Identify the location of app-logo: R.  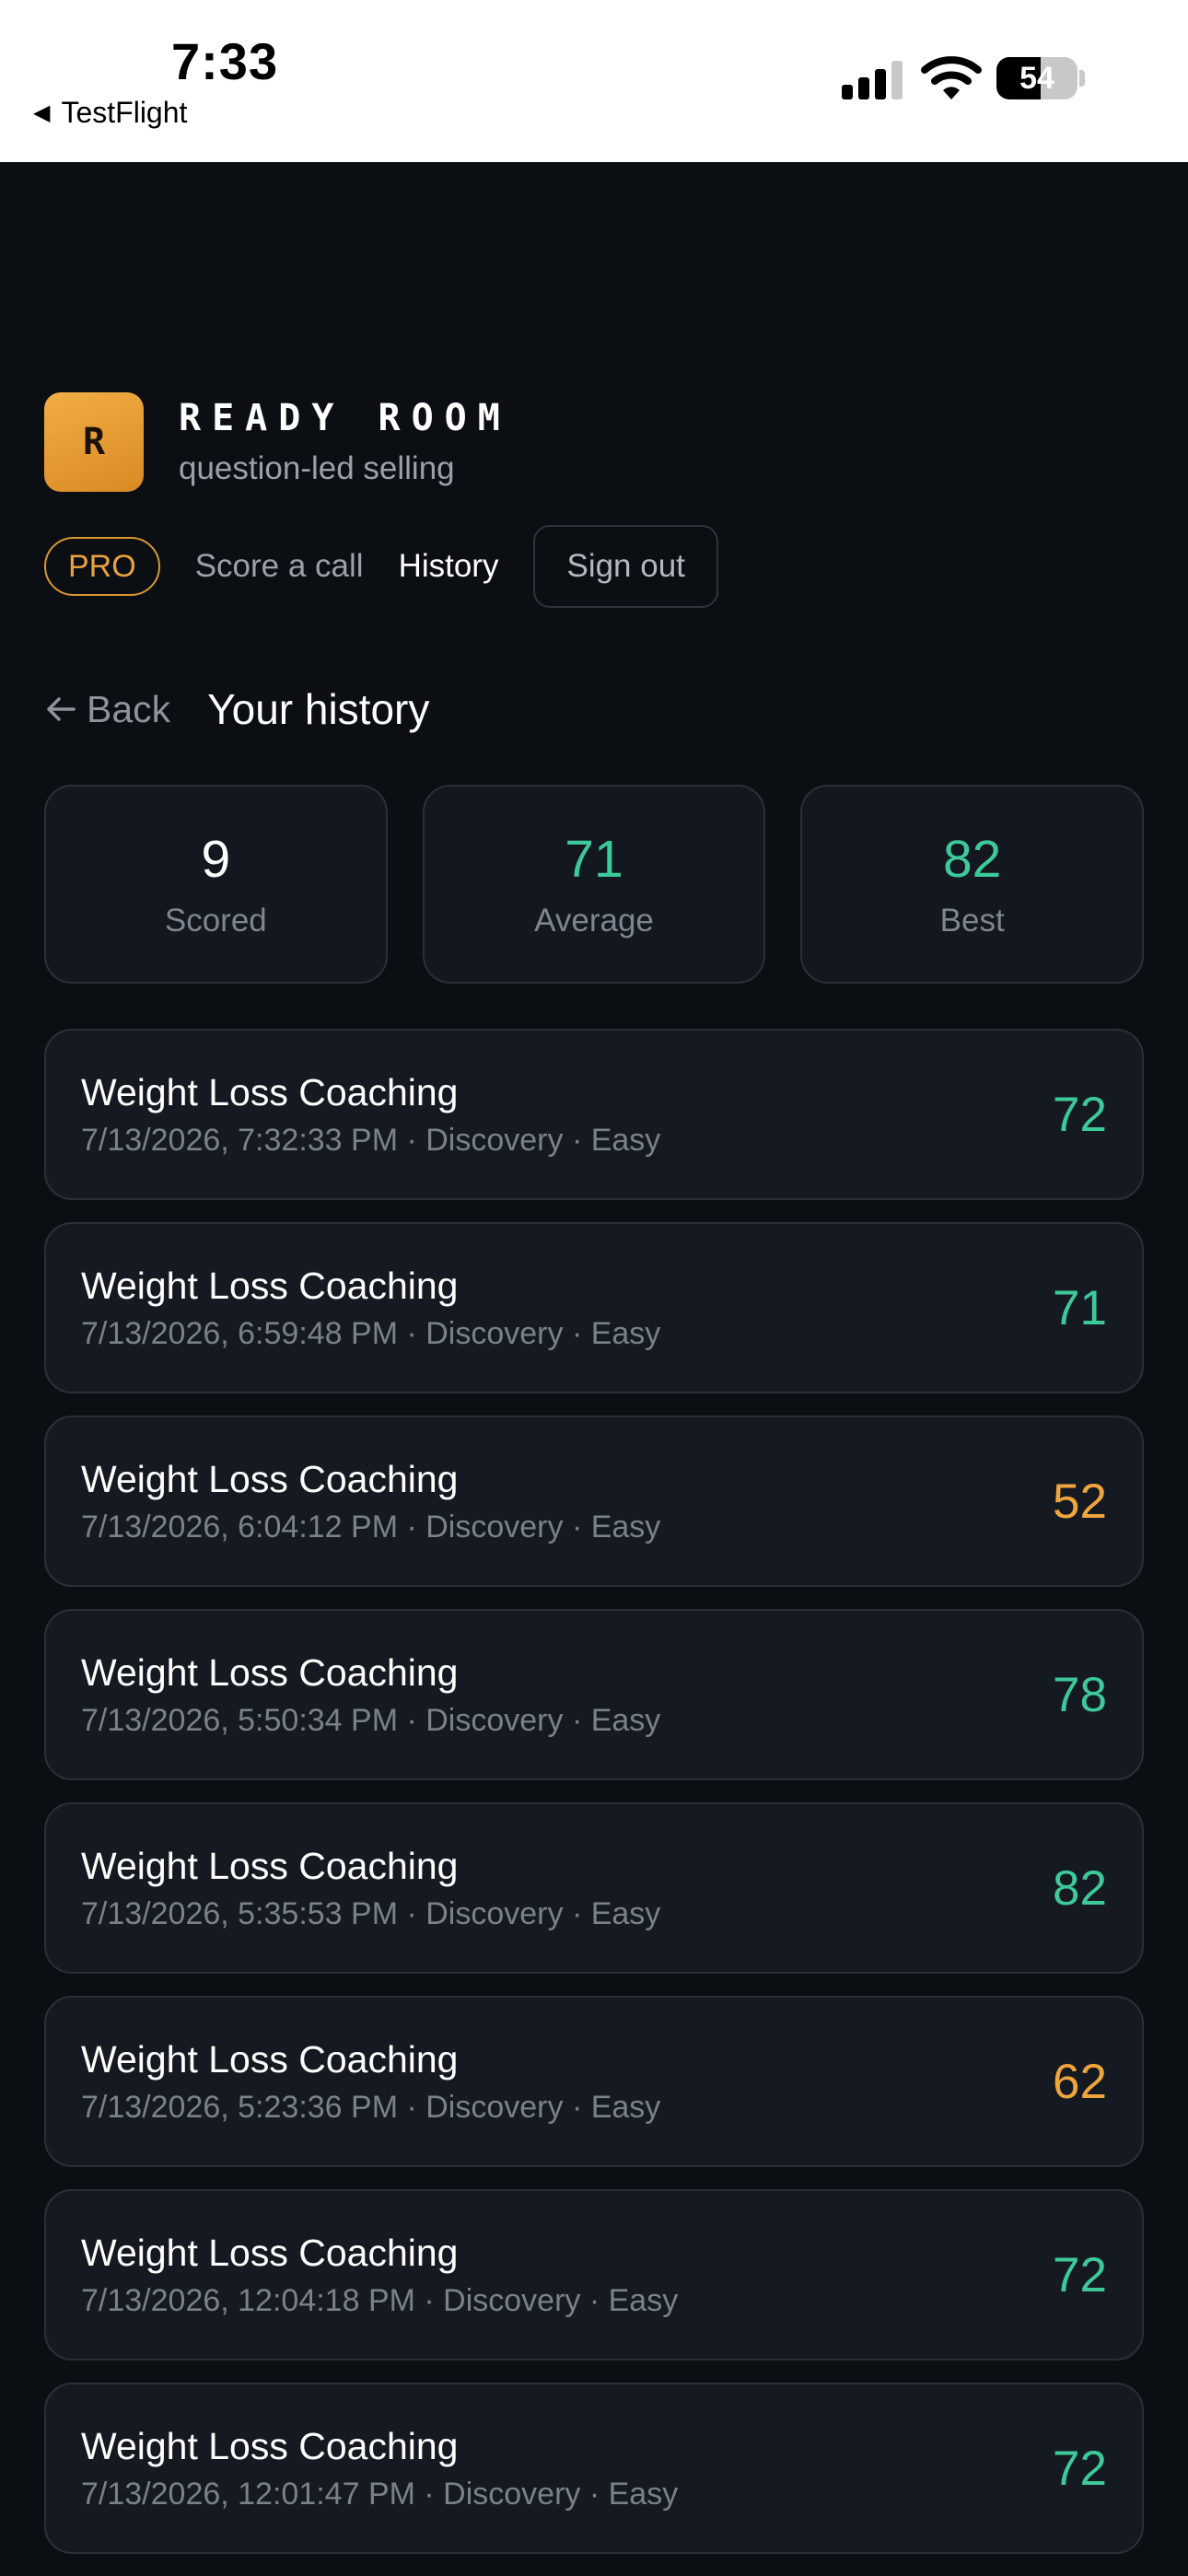
(94, 442).